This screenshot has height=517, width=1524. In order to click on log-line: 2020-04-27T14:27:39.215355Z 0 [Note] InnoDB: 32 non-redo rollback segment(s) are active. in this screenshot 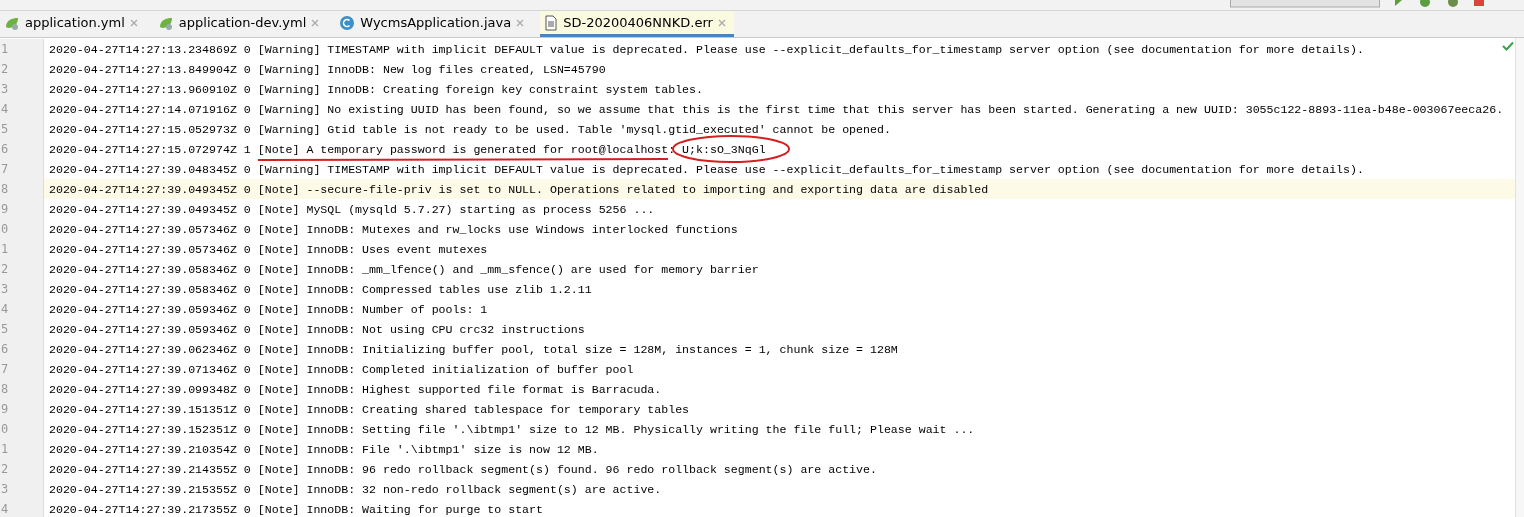, I will do `click(355, 489)`.